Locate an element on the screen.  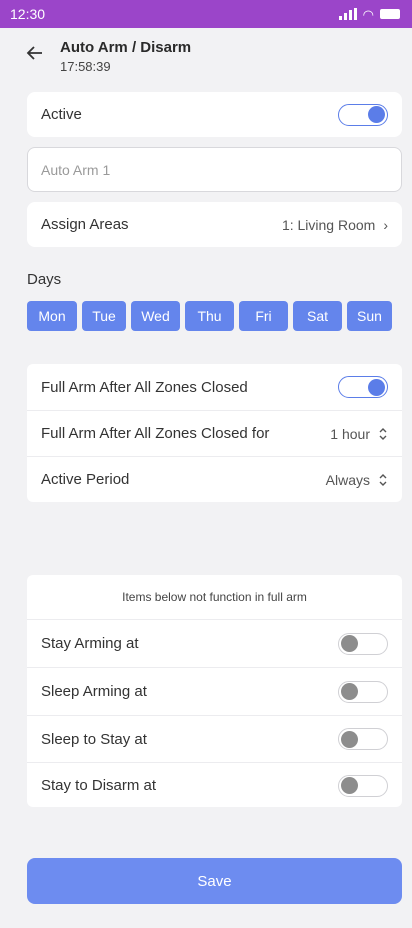
stay-arming-toggle is located at coordinates (363, 643).